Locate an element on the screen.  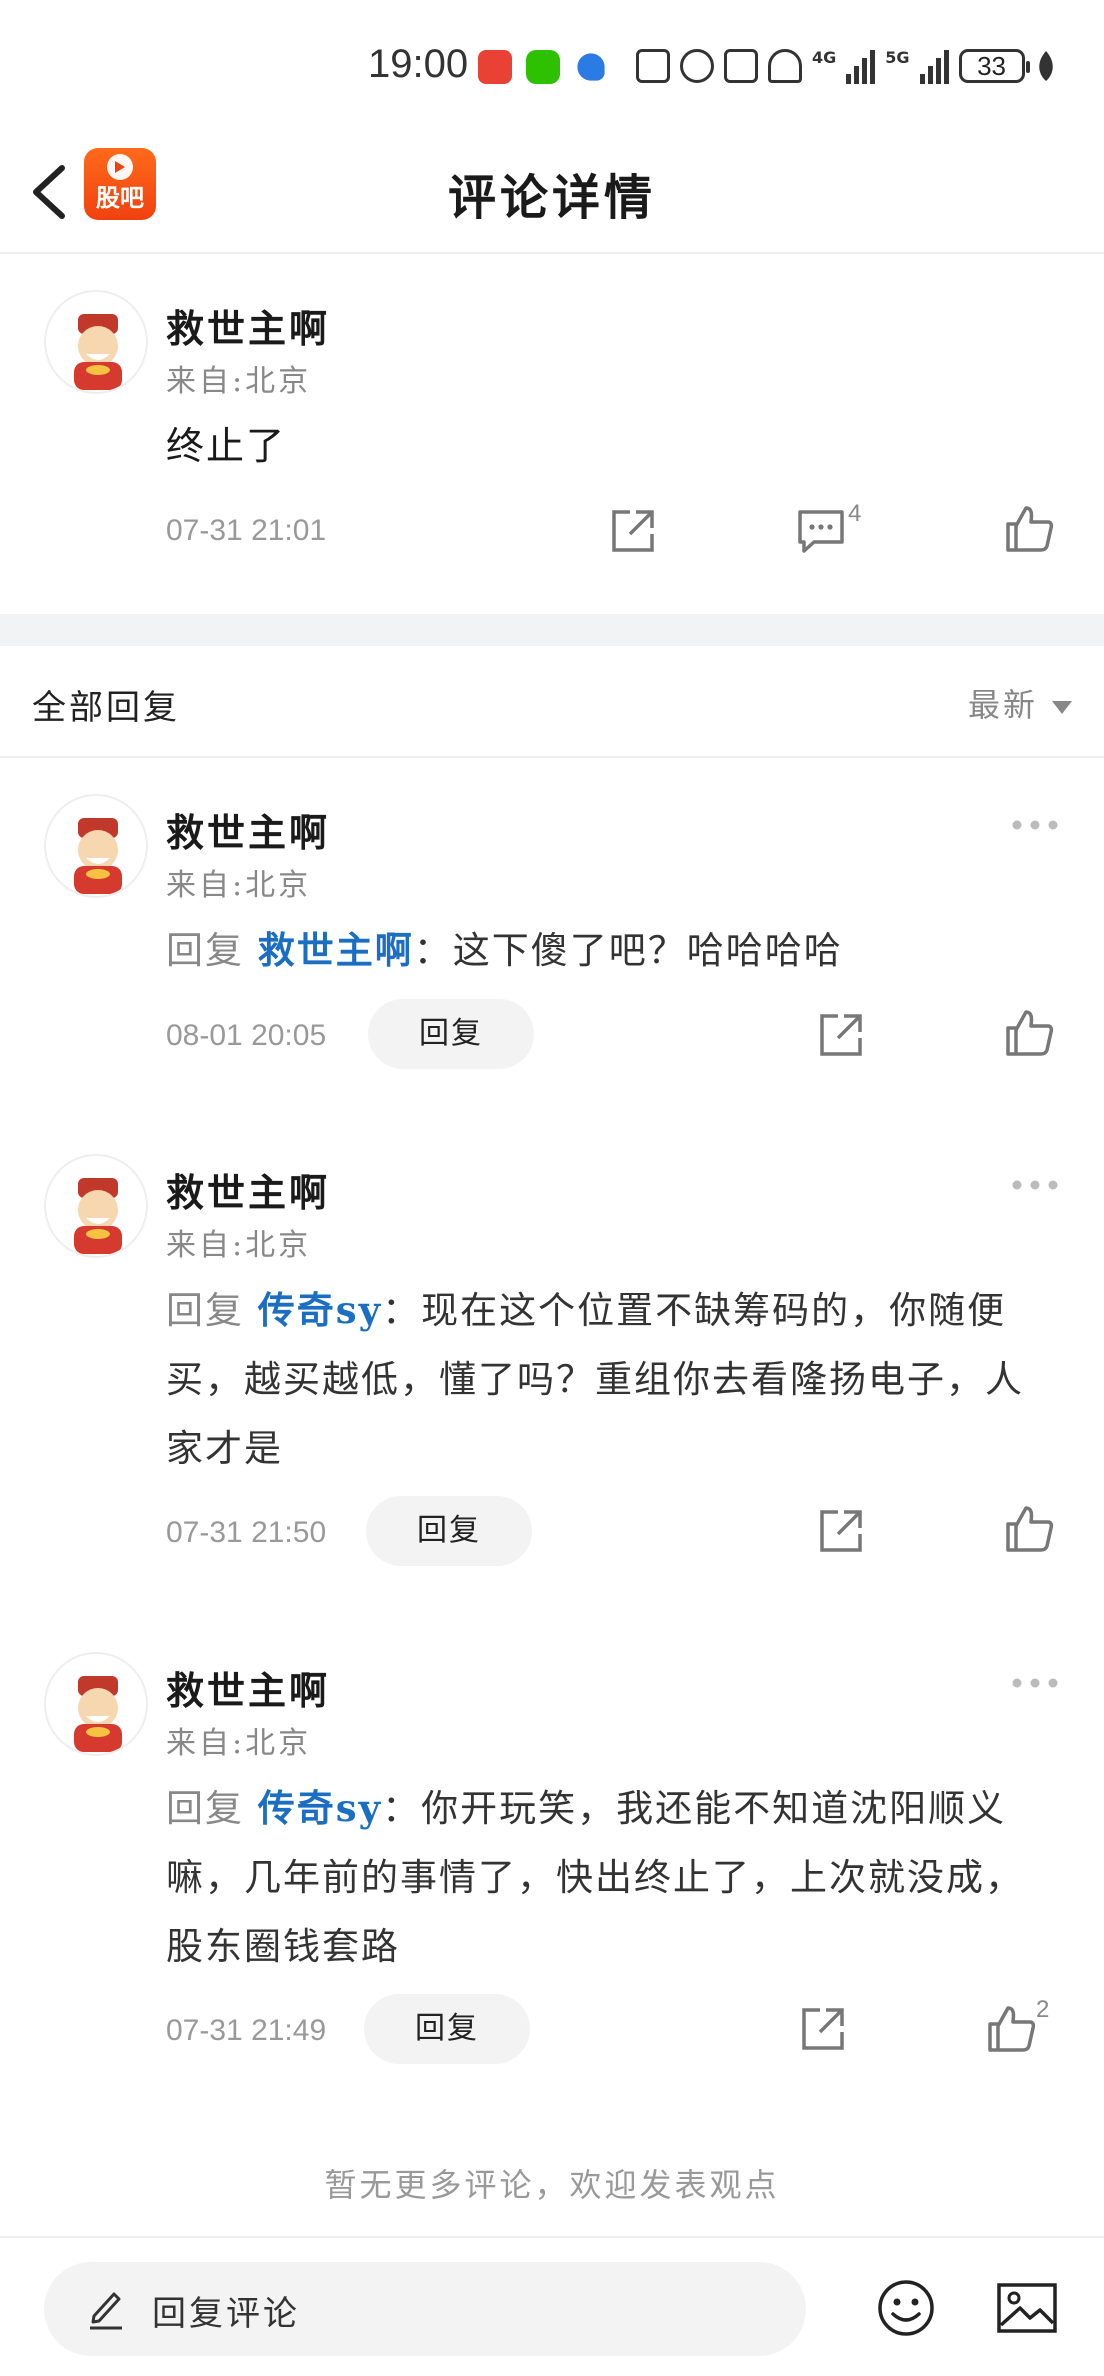
wechat-icon is located at coordinates (543, 67).